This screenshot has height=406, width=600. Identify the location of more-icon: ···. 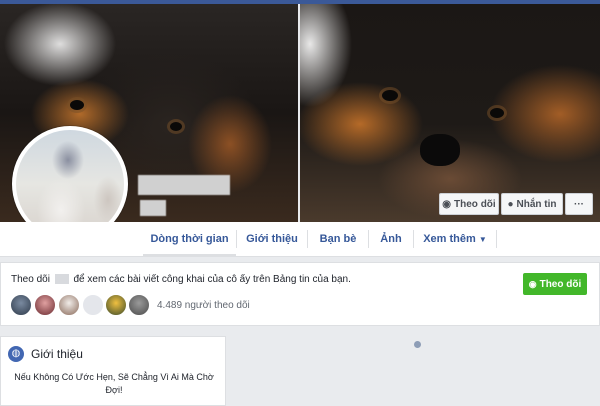
(579, 204).